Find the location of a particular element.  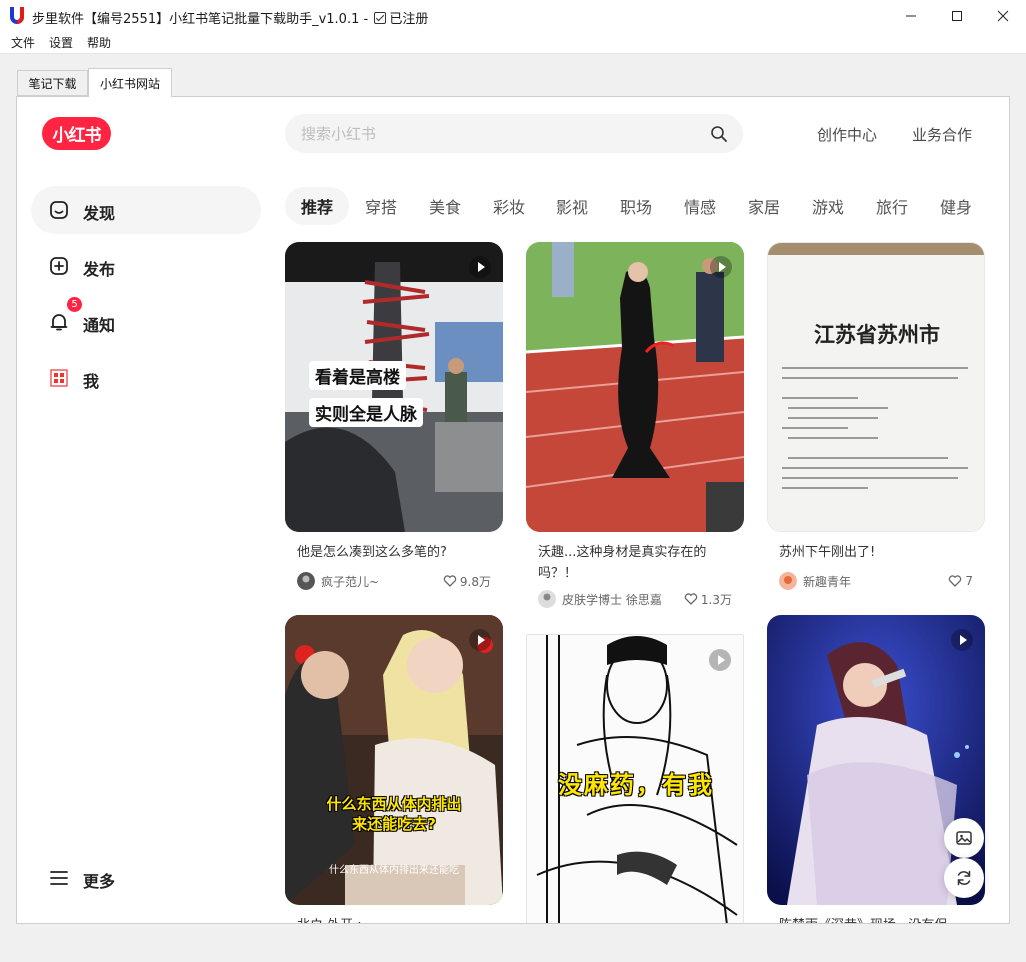

channel-tab: 情感 is located at coordinates (700, 206).